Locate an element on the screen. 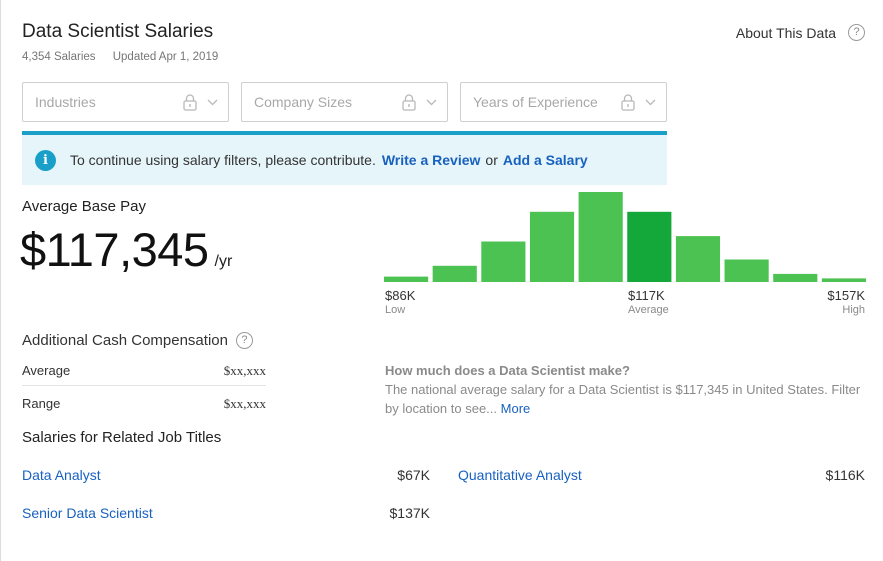 This screenshot has height=561, width=883. related-job-link: Quantitative Analyst is located at coordinates (520, 475).